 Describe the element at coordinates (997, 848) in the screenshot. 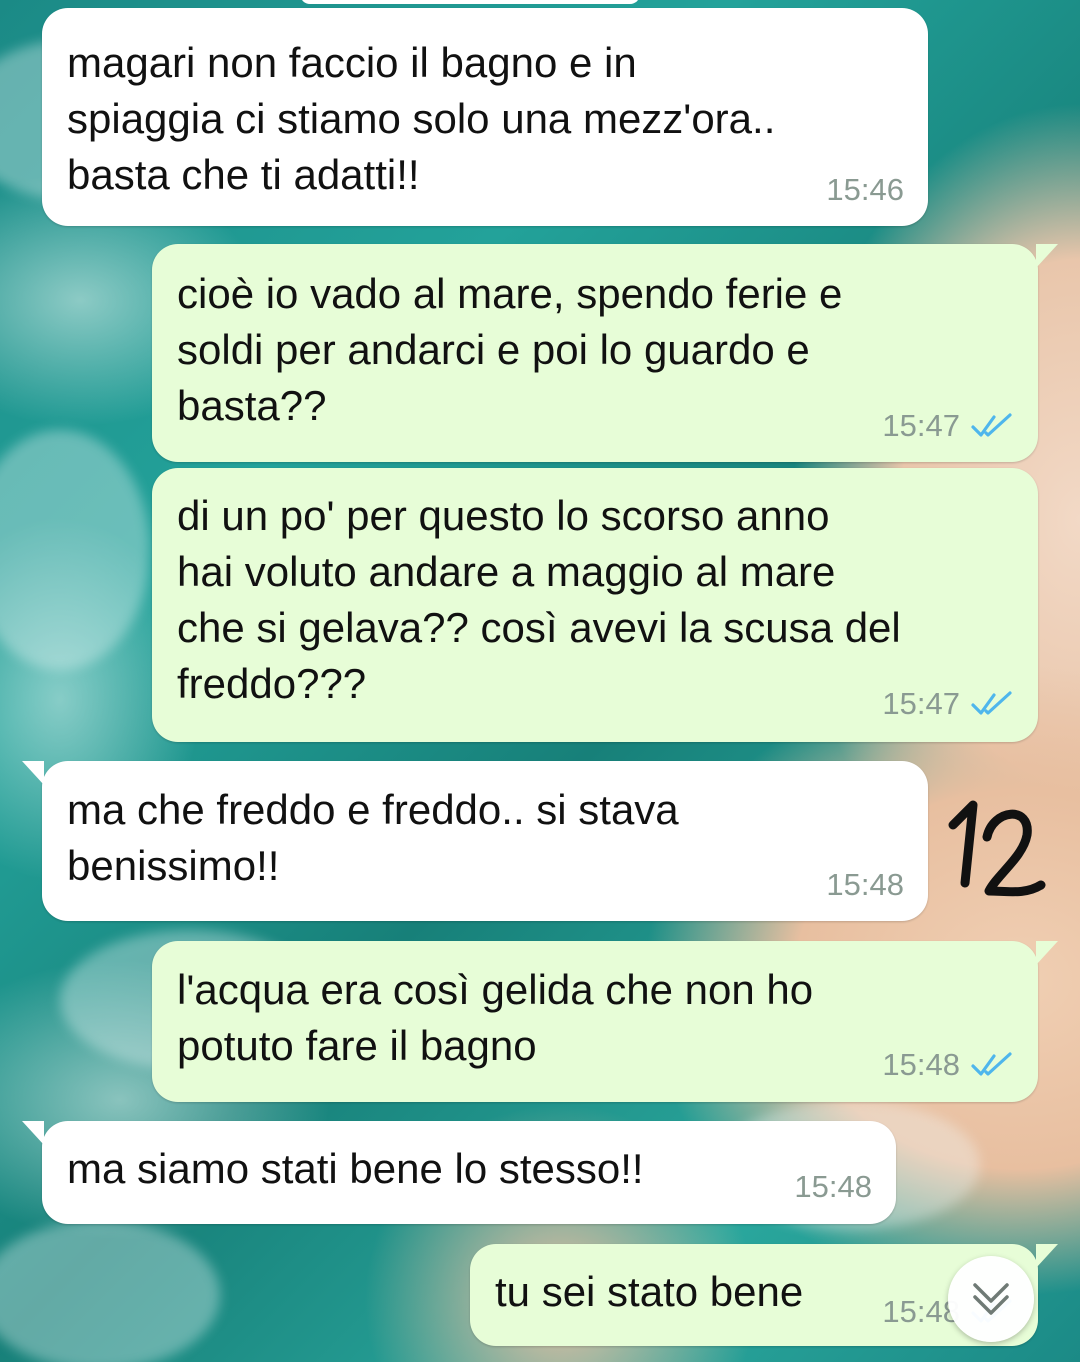

I see `handwritten-annotation: 12` at that location.